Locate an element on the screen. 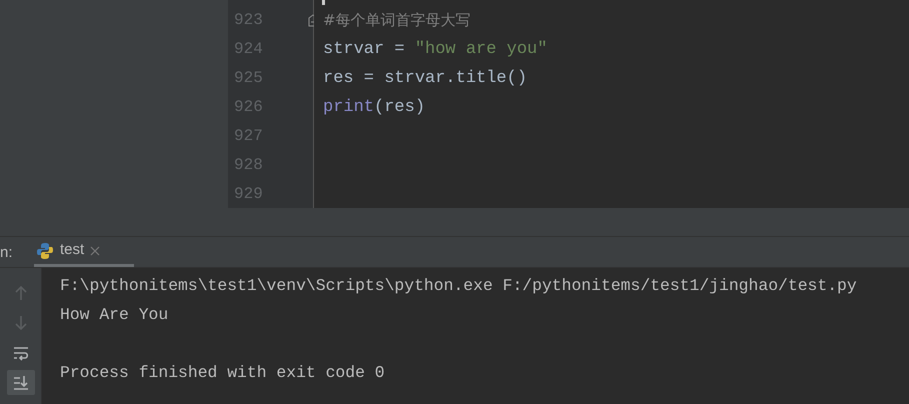 This screenshot has width=909, height=404. text-cursor is located at coordinates (323, 2).